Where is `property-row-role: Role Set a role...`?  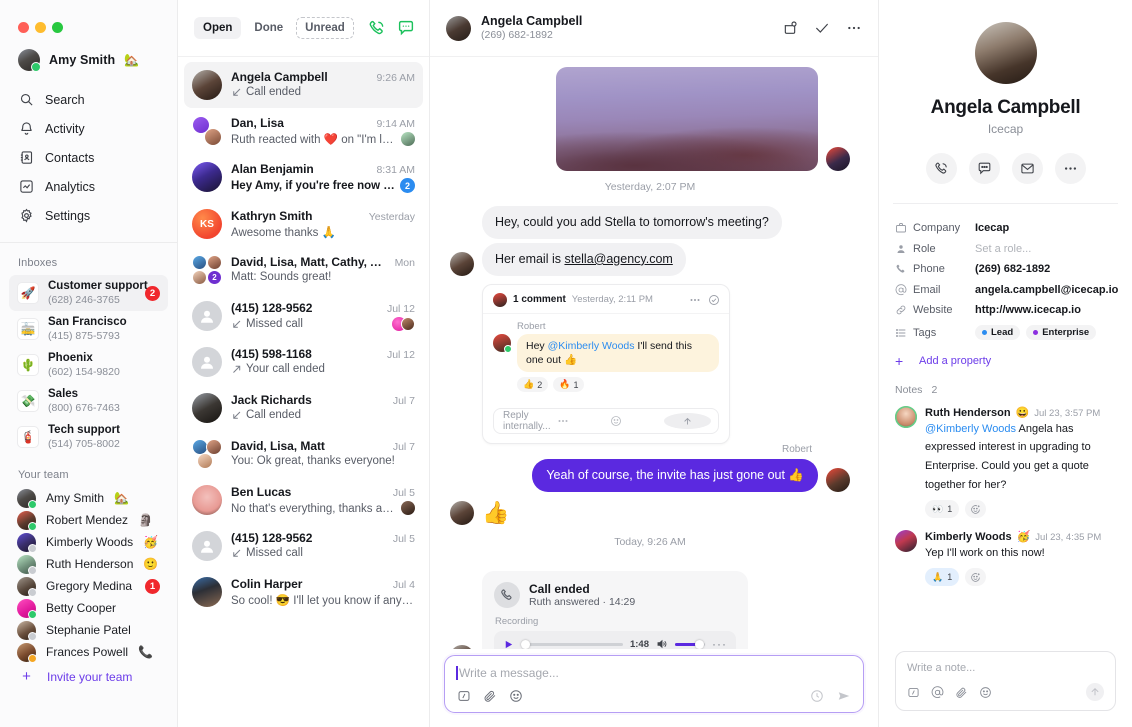
property-row-role: Role Set a role... is located at coordinates (1005, 249).